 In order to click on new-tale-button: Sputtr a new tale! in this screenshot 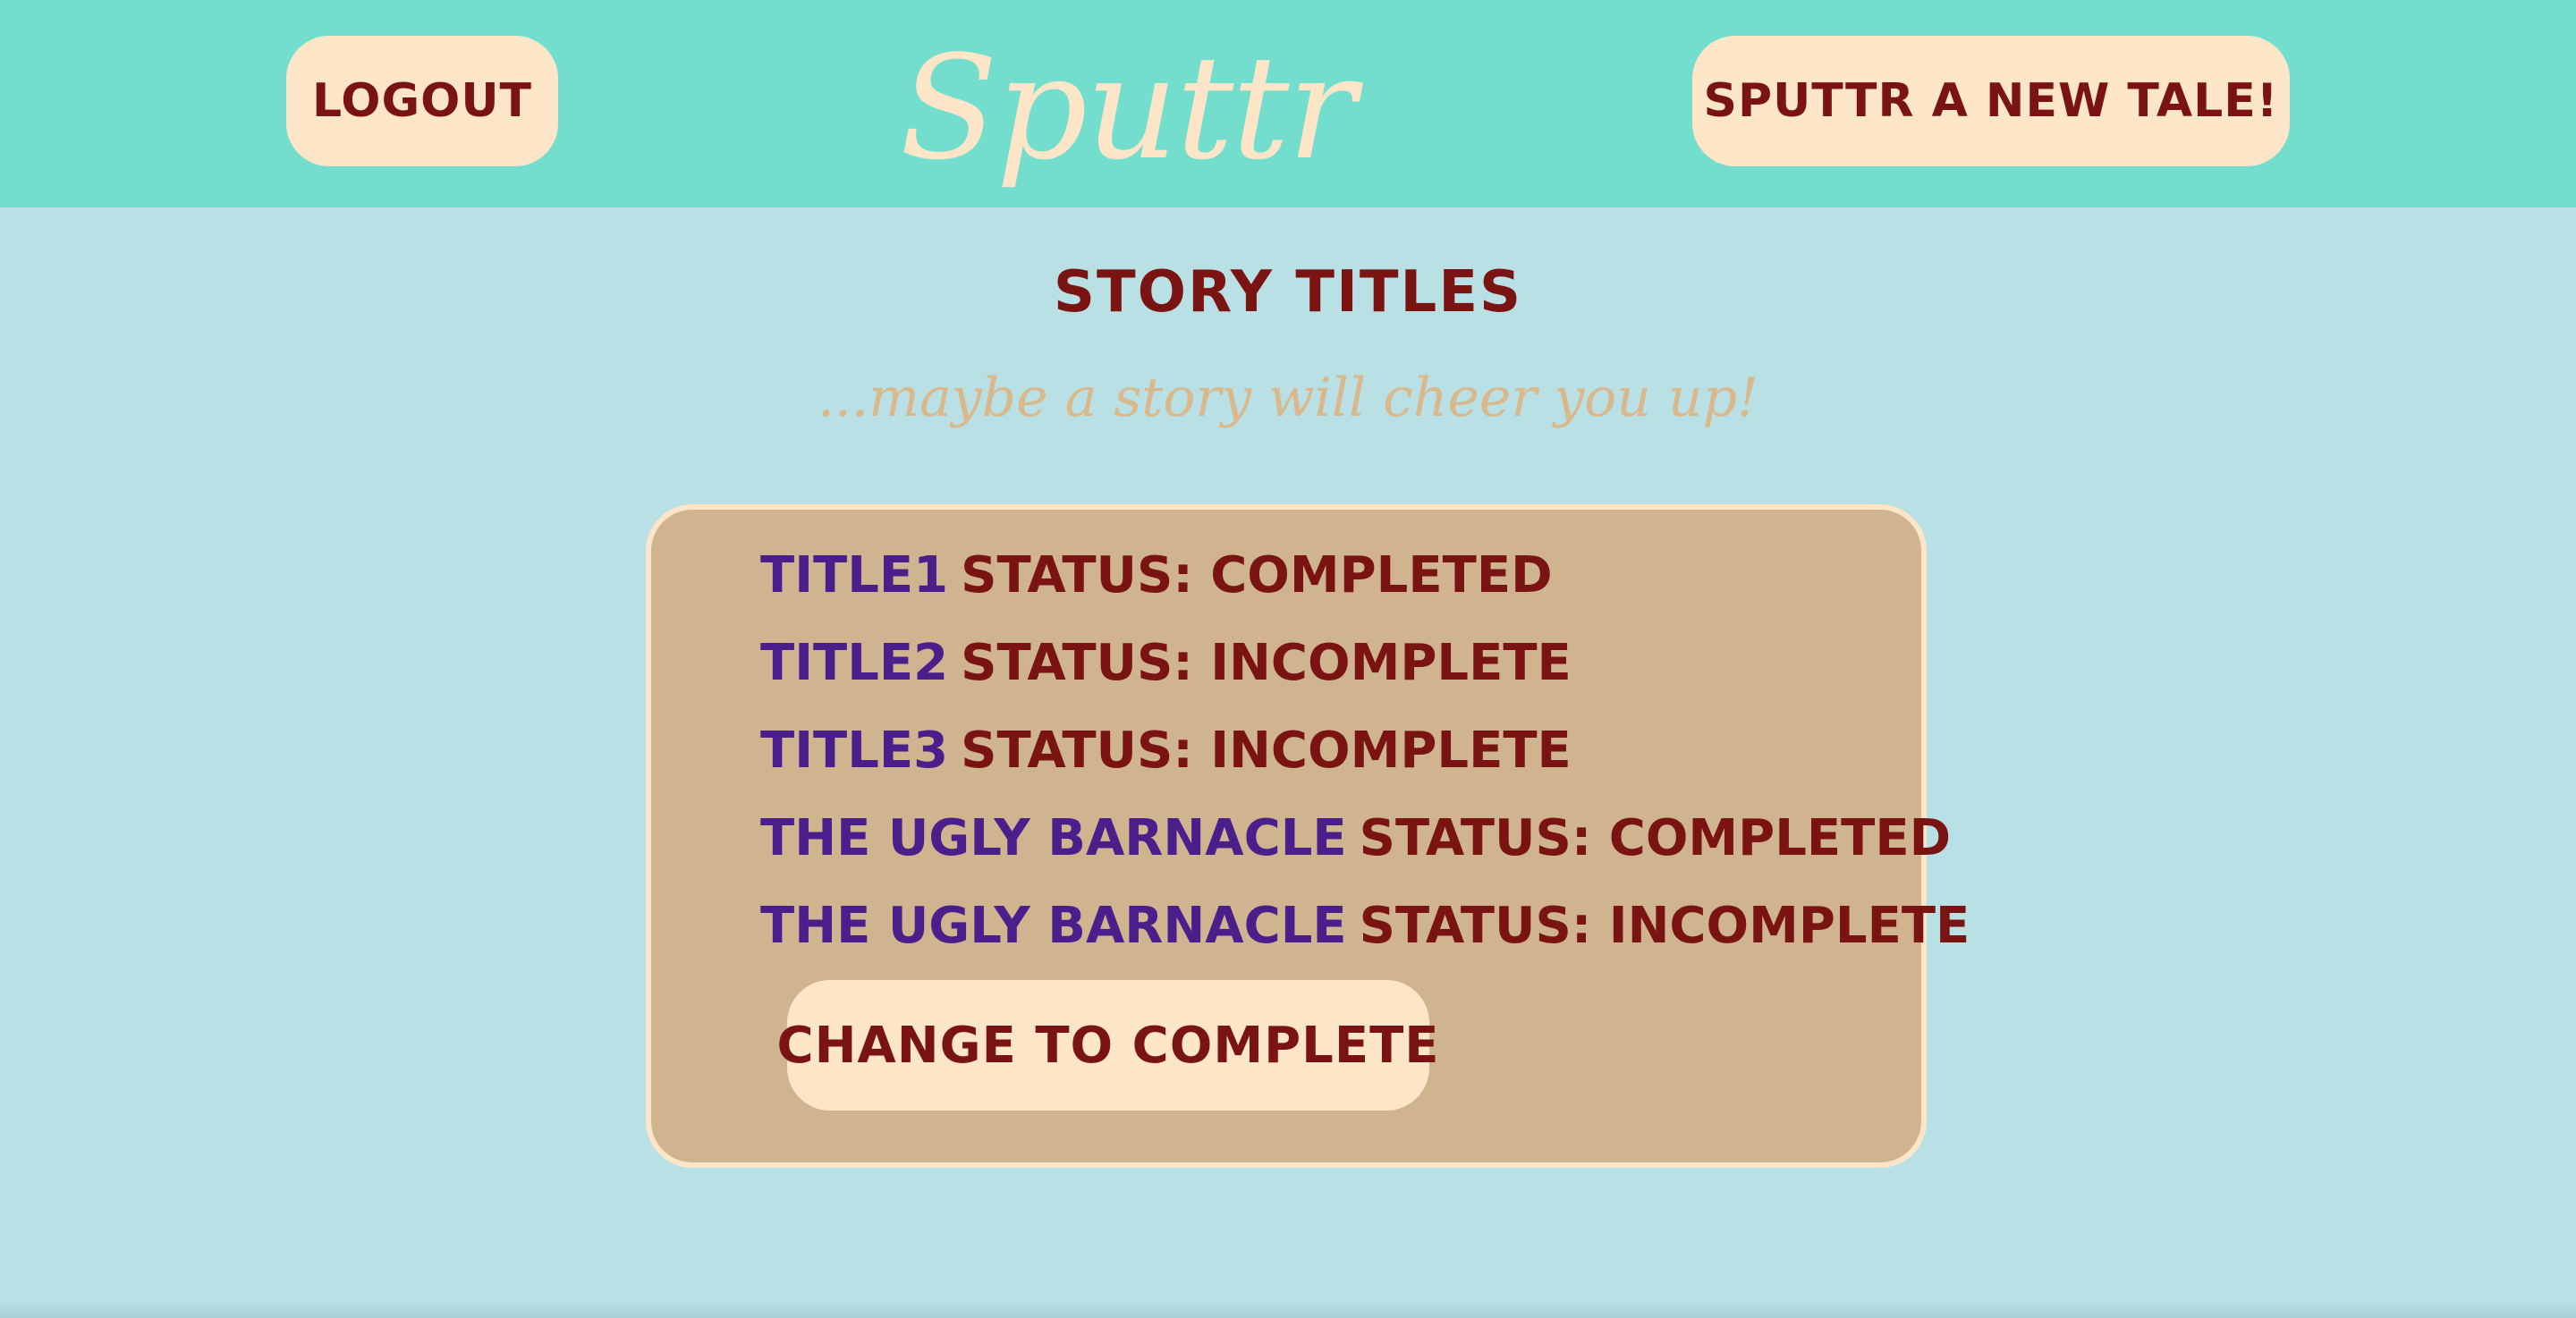, I will do `click(1991, 101)`.